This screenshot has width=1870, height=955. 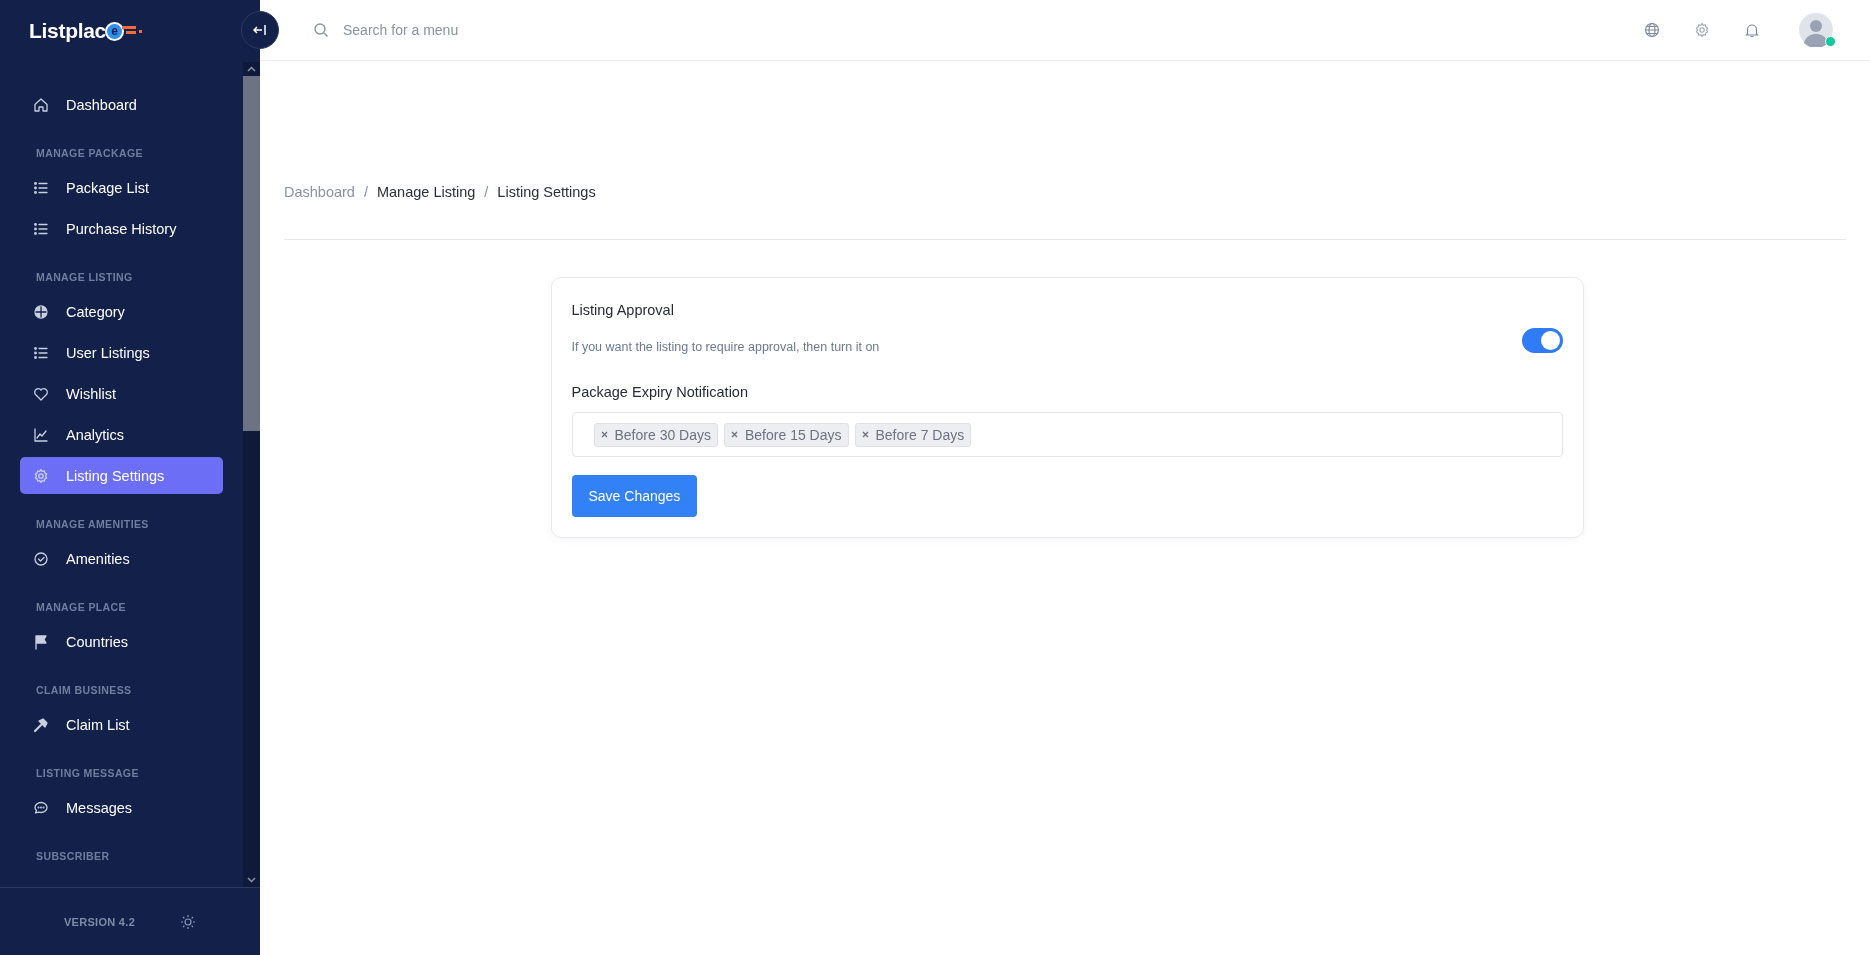 I want to click on section-heading: MANAGE PLACE, so click(x=81, y=607).